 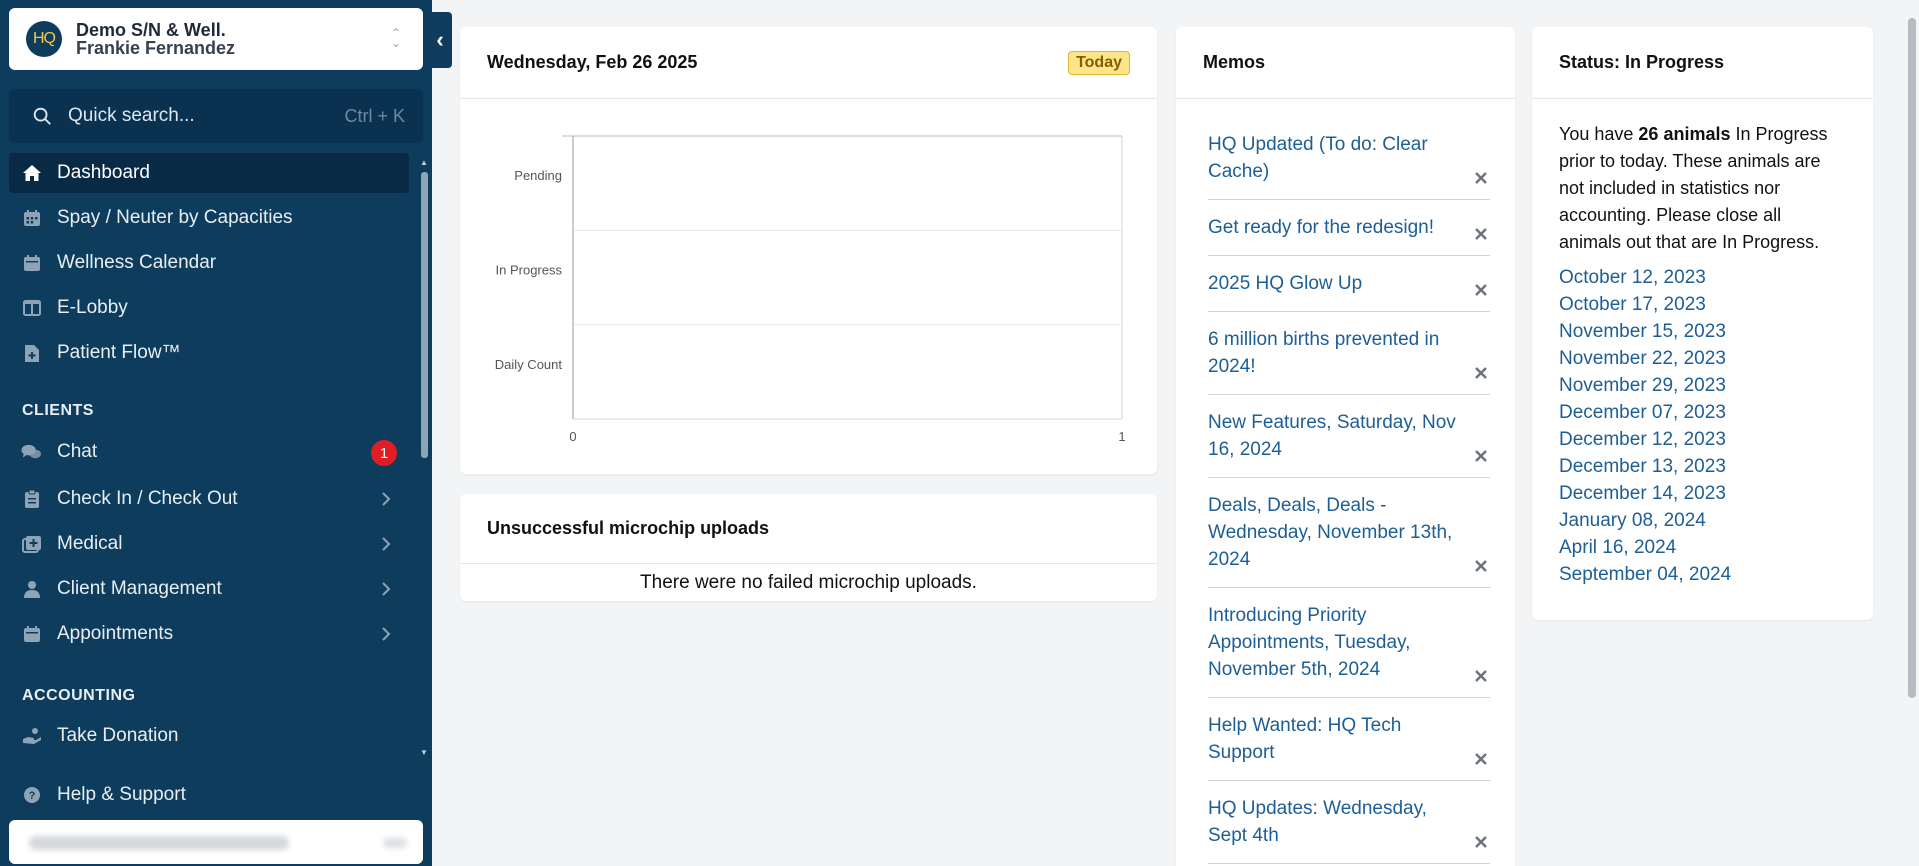 What do you see at coordinates (58, 410) in the screenshot?
I see `section-clients: CLIENTS` at bounding box center [58, 410].